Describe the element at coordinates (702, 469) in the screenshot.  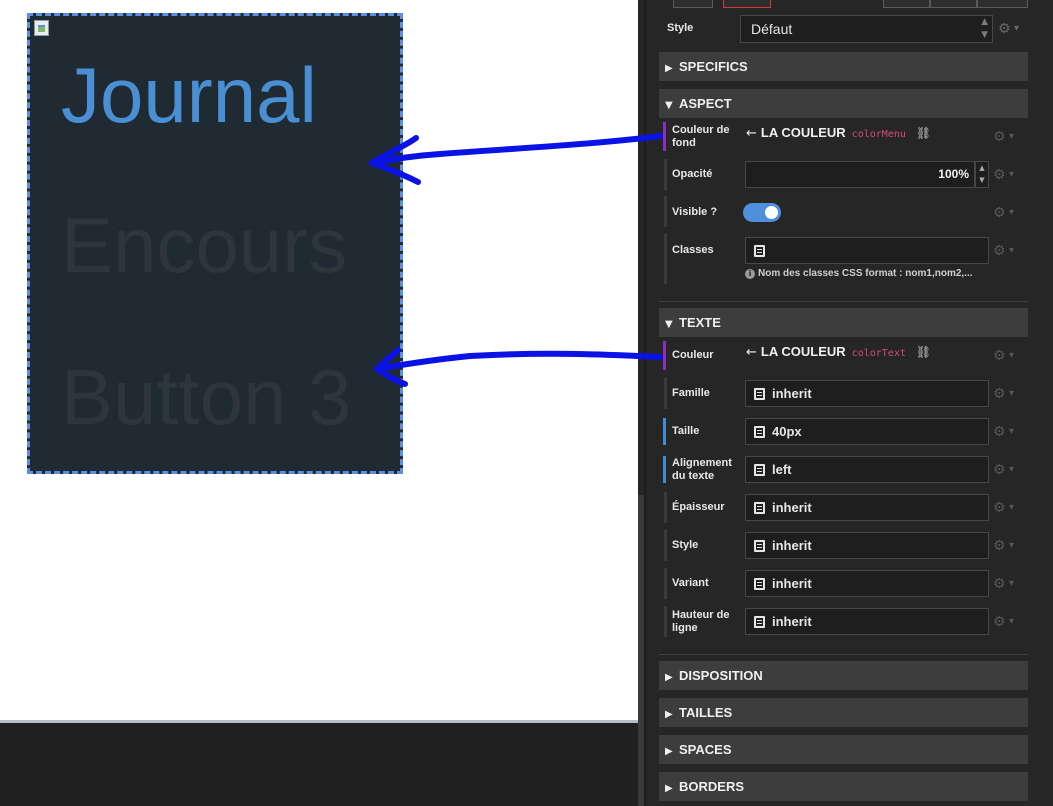
I see `align-label: Alignement du texte` at that location.